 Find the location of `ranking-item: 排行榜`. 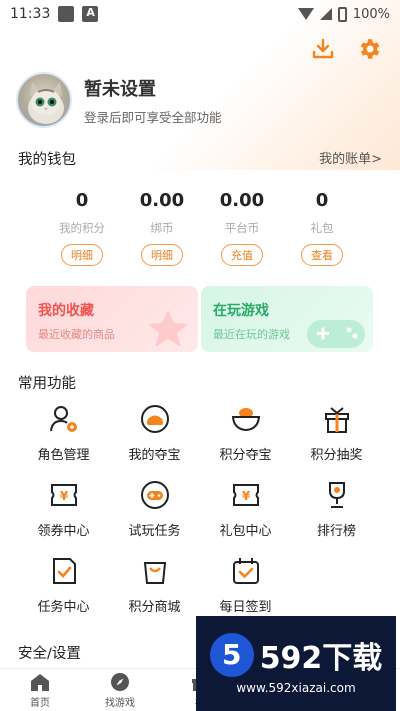

ranking-item: 排行榜 is located at coordinates (336, 510).